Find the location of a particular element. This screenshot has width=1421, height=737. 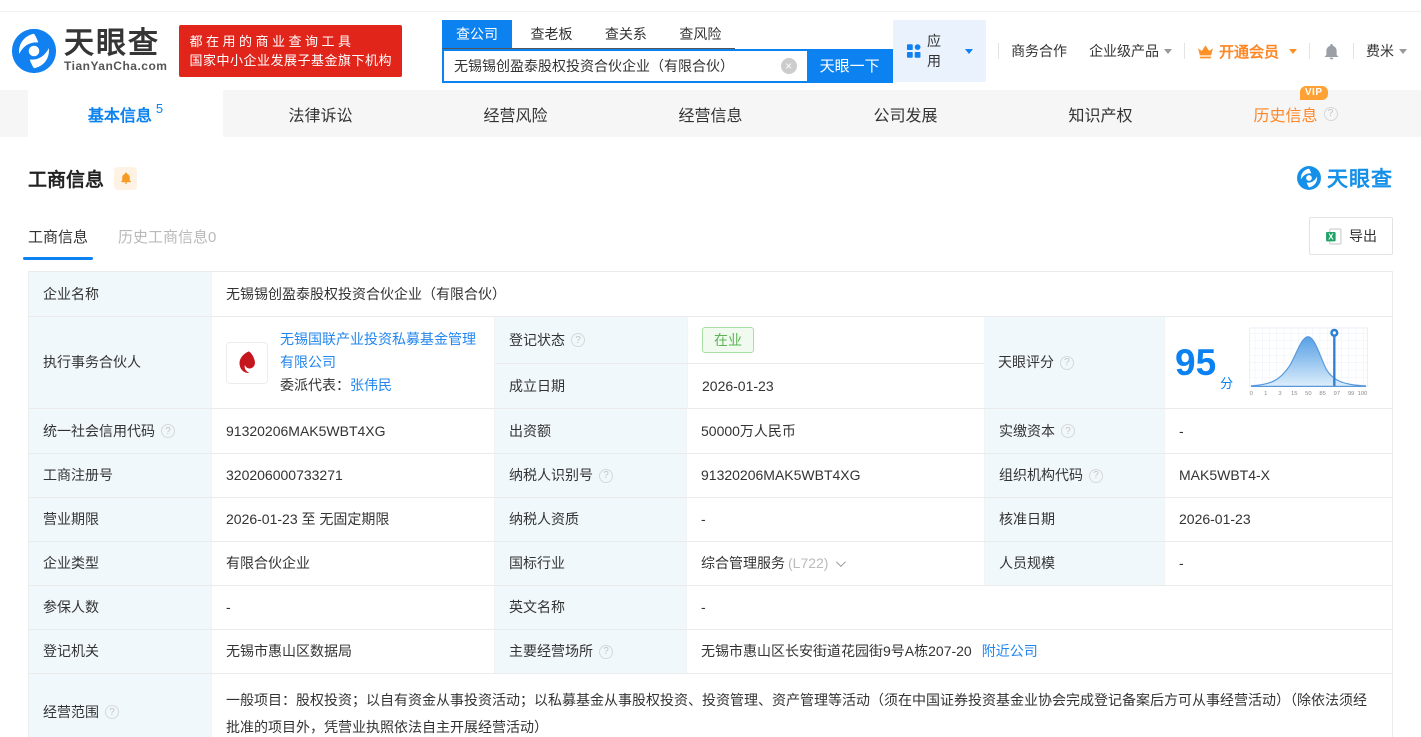

vip-badge: VIP is located at coordinates (1313, 92).